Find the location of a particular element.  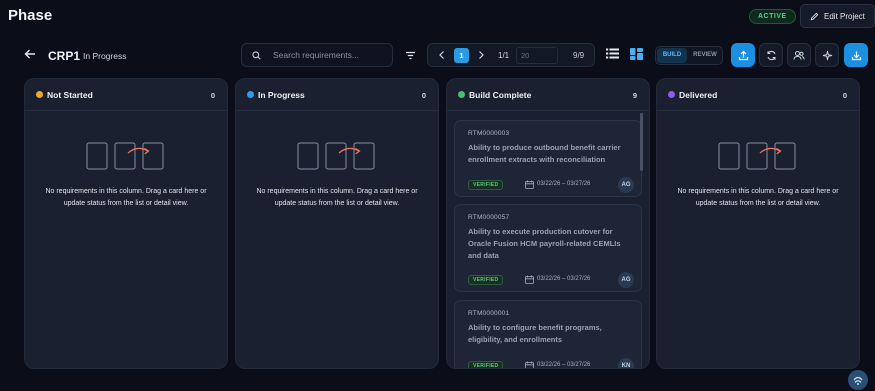

board-view-icon is located at coordinates (636, 54).